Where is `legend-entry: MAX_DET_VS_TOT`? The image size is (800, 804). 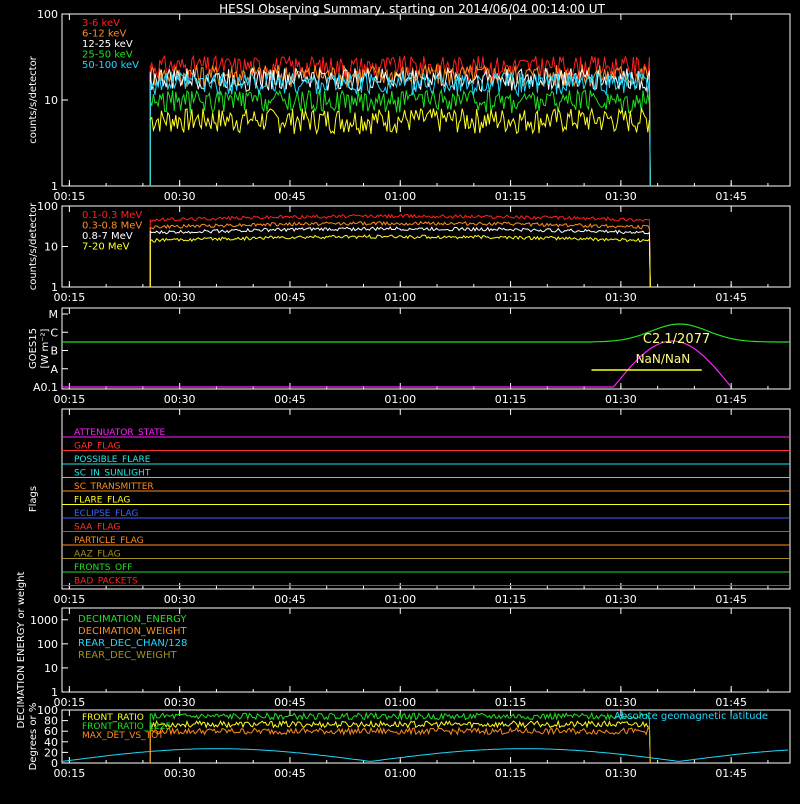
legend-entry: MAX_DET_VS_TOT is located at coordinates (123, 736).